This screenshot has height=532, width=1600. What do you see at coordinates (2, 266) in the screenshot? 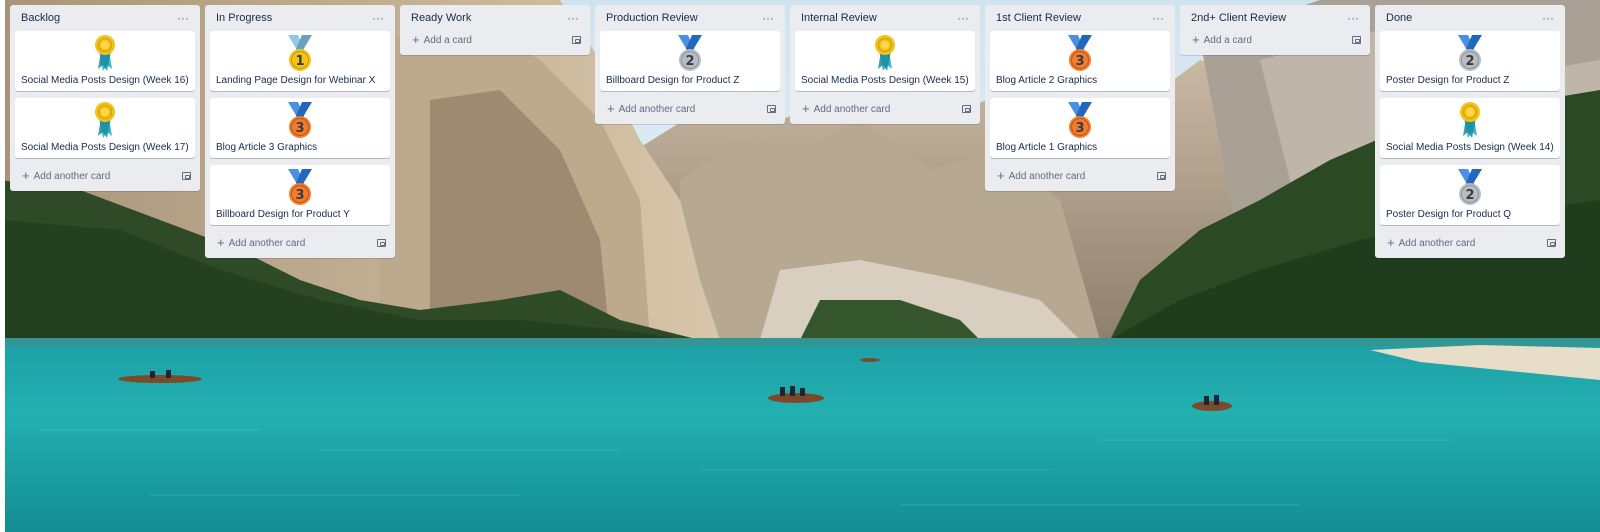
I see `window-left-edge` at bounding box center [2, 266].